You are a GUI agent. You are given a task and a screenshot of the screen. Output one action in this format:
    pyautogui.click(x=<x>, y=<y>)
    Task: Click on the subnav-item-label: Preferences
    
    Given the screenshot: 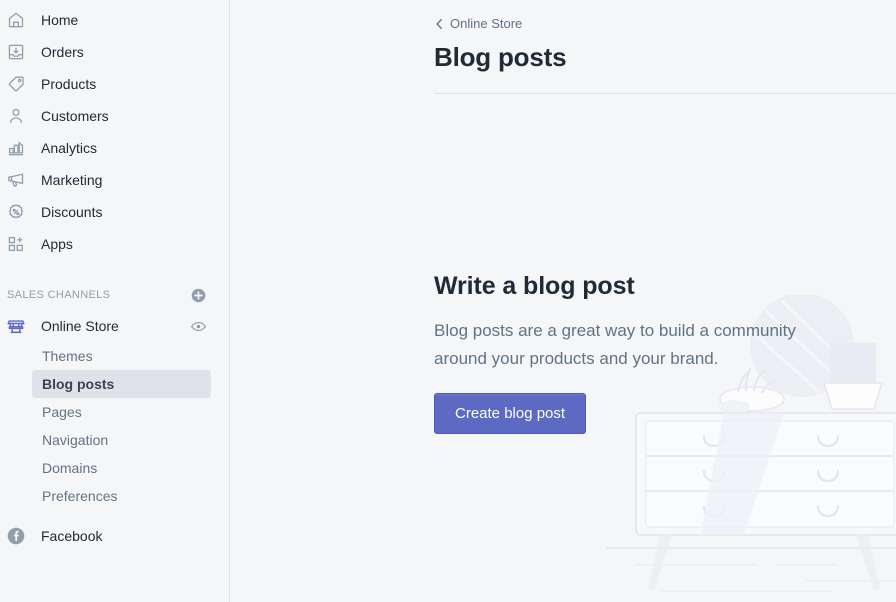 What is the action you would take?
    pyautogui.click(x=80, y=496)
    